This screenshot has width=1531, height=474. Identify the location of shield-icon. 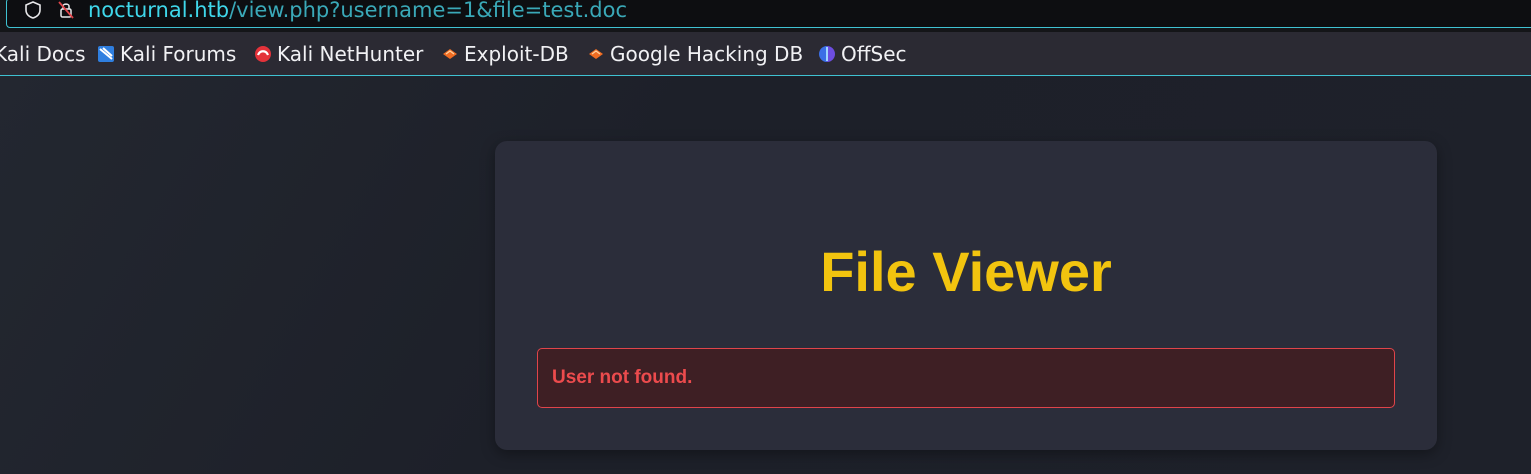
(33, 10).